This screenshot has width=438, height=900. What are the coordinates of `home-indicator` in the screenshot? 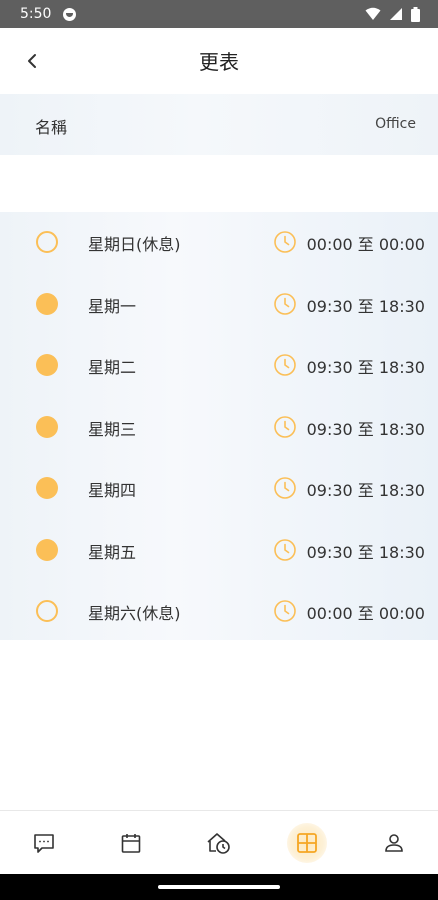 It's located at (219, 887).